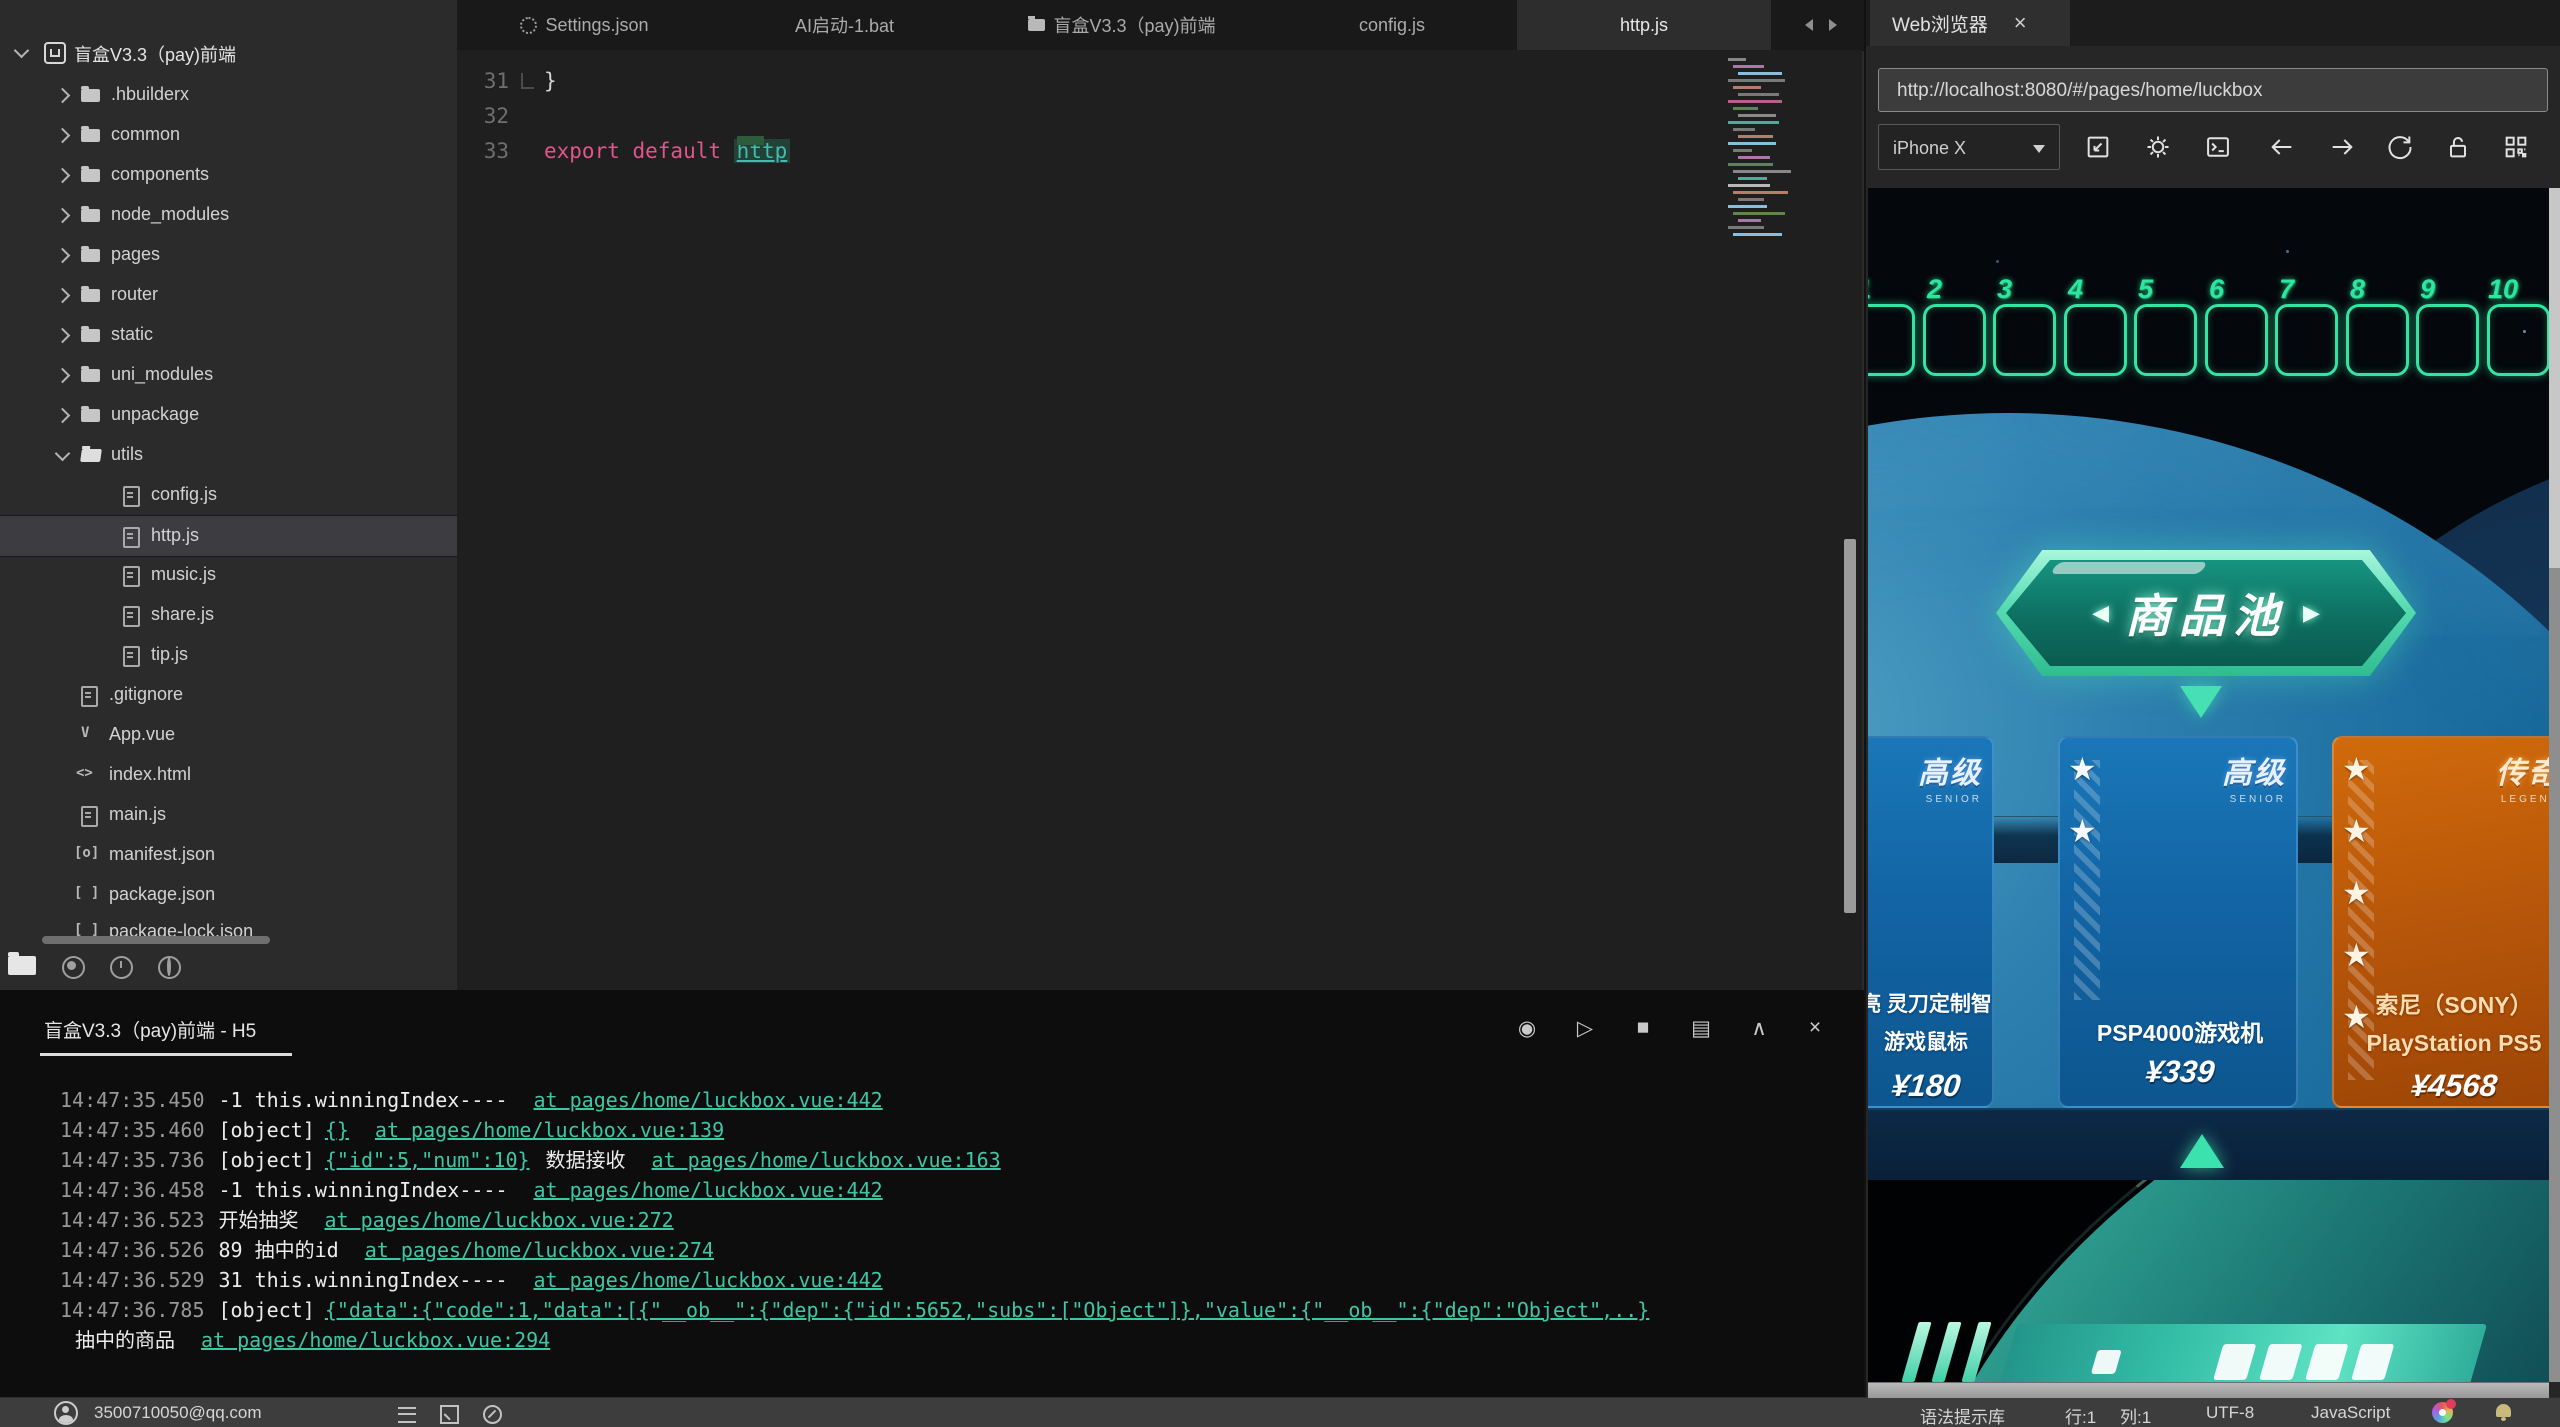  Describe the element at coordinates (228, 536) in the screenshot. I see `tree-item-http-js-selected: http.js` at that location.